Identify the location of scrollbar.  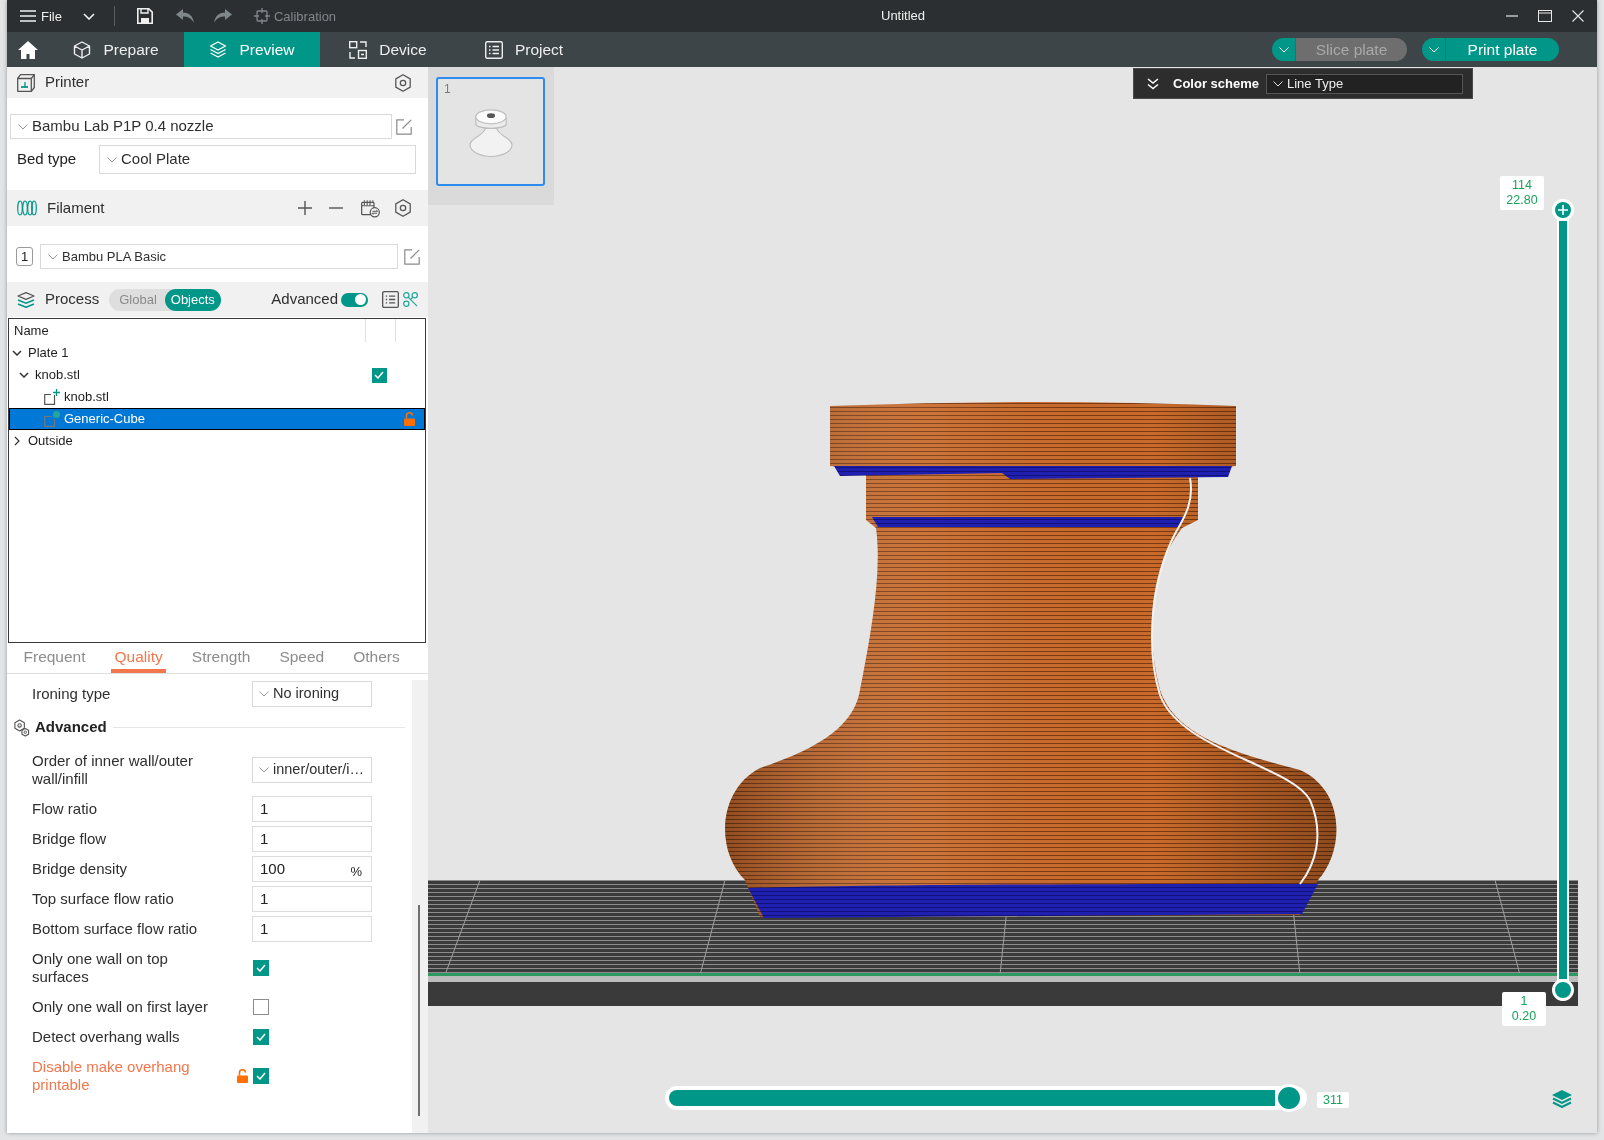
(419, 1010).